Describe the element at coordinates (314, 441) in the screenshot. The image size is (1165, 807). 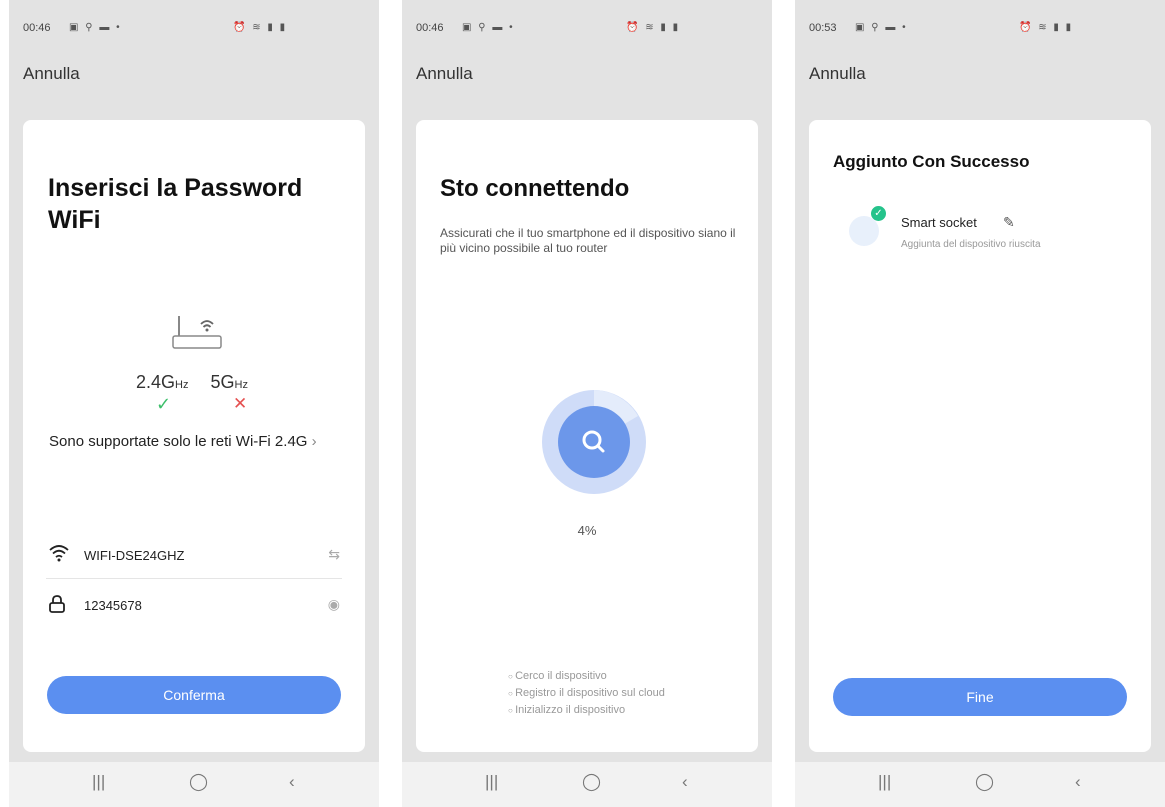
I see `chevron-right-icon: ›` at that location.